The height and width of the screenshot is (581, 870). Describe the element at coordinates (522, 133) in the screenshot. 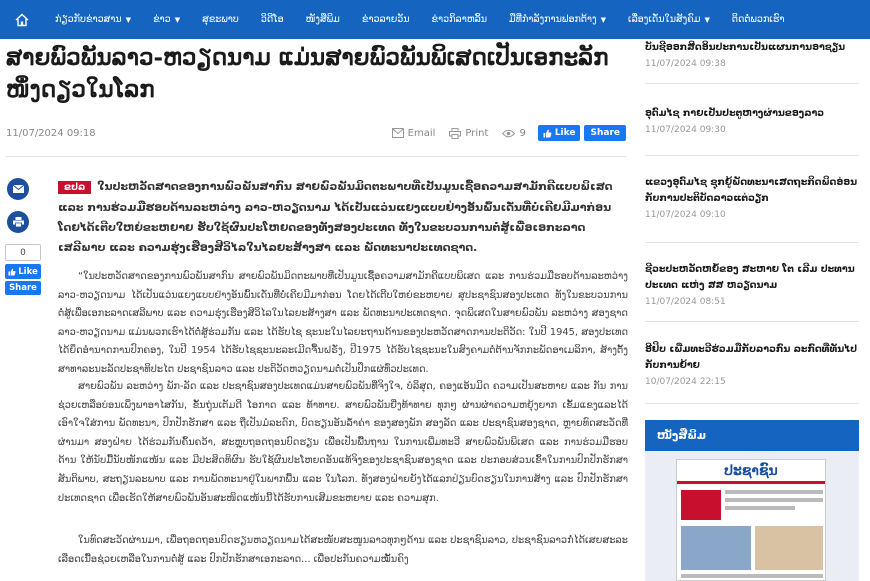

I see `view-count: 9` at that location.